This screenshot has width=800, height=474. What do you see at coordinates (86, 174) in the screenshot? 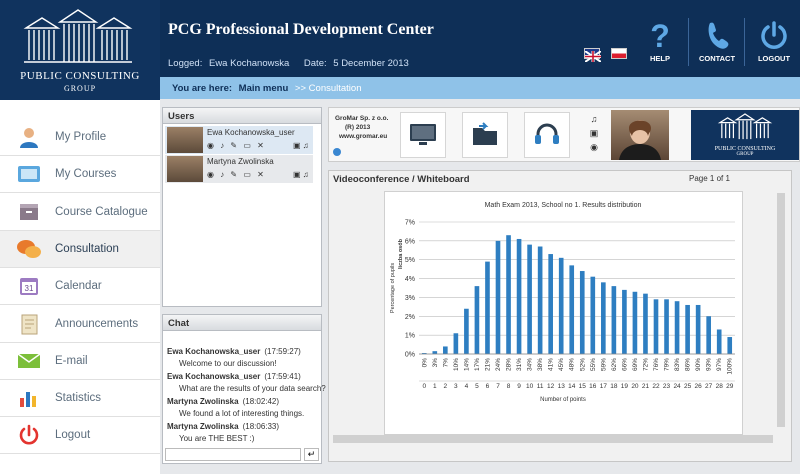
I see `sidebar-item-label: My Courses` at bounding box center [86, 174].